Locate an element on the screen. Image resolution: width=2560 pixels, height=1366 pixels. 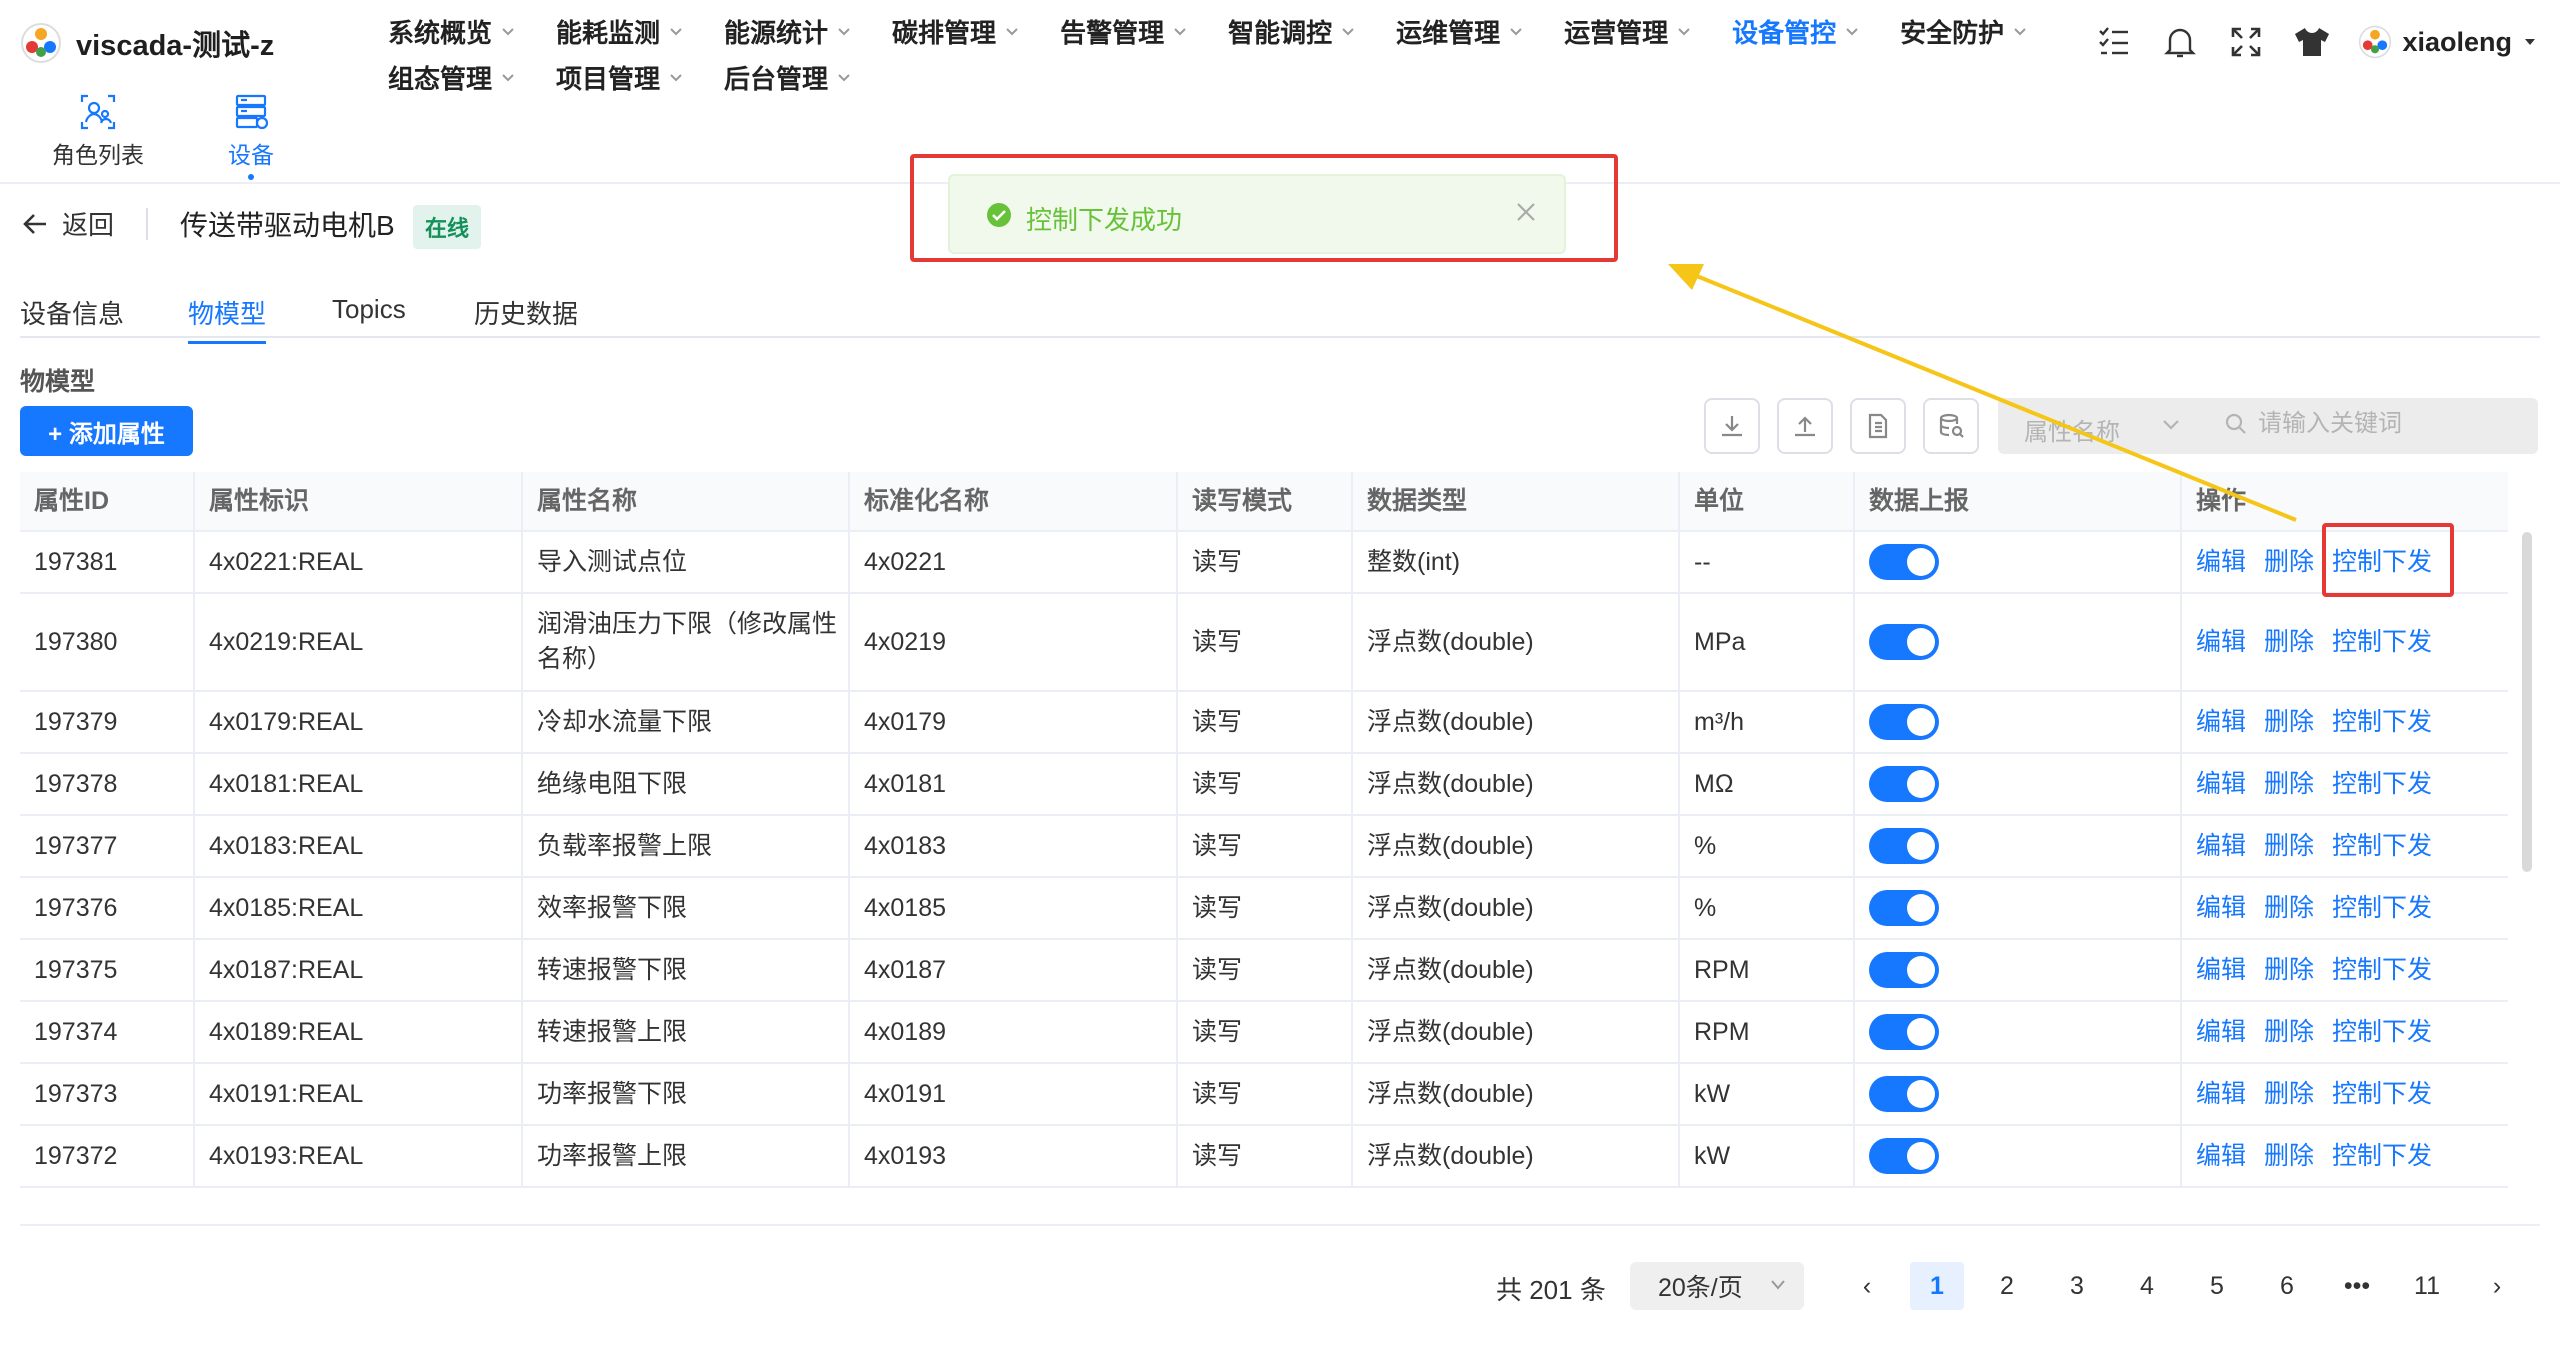
bell-icon is located at coordinates (2180, 42).